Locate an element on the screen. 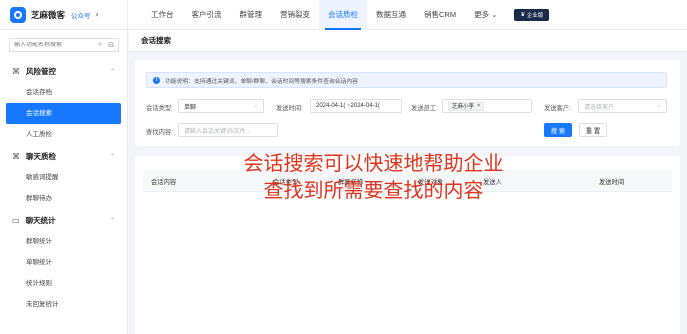 The image size is (687, 334). column-header-content: 会话内容 is located at coordinates (164, 182).